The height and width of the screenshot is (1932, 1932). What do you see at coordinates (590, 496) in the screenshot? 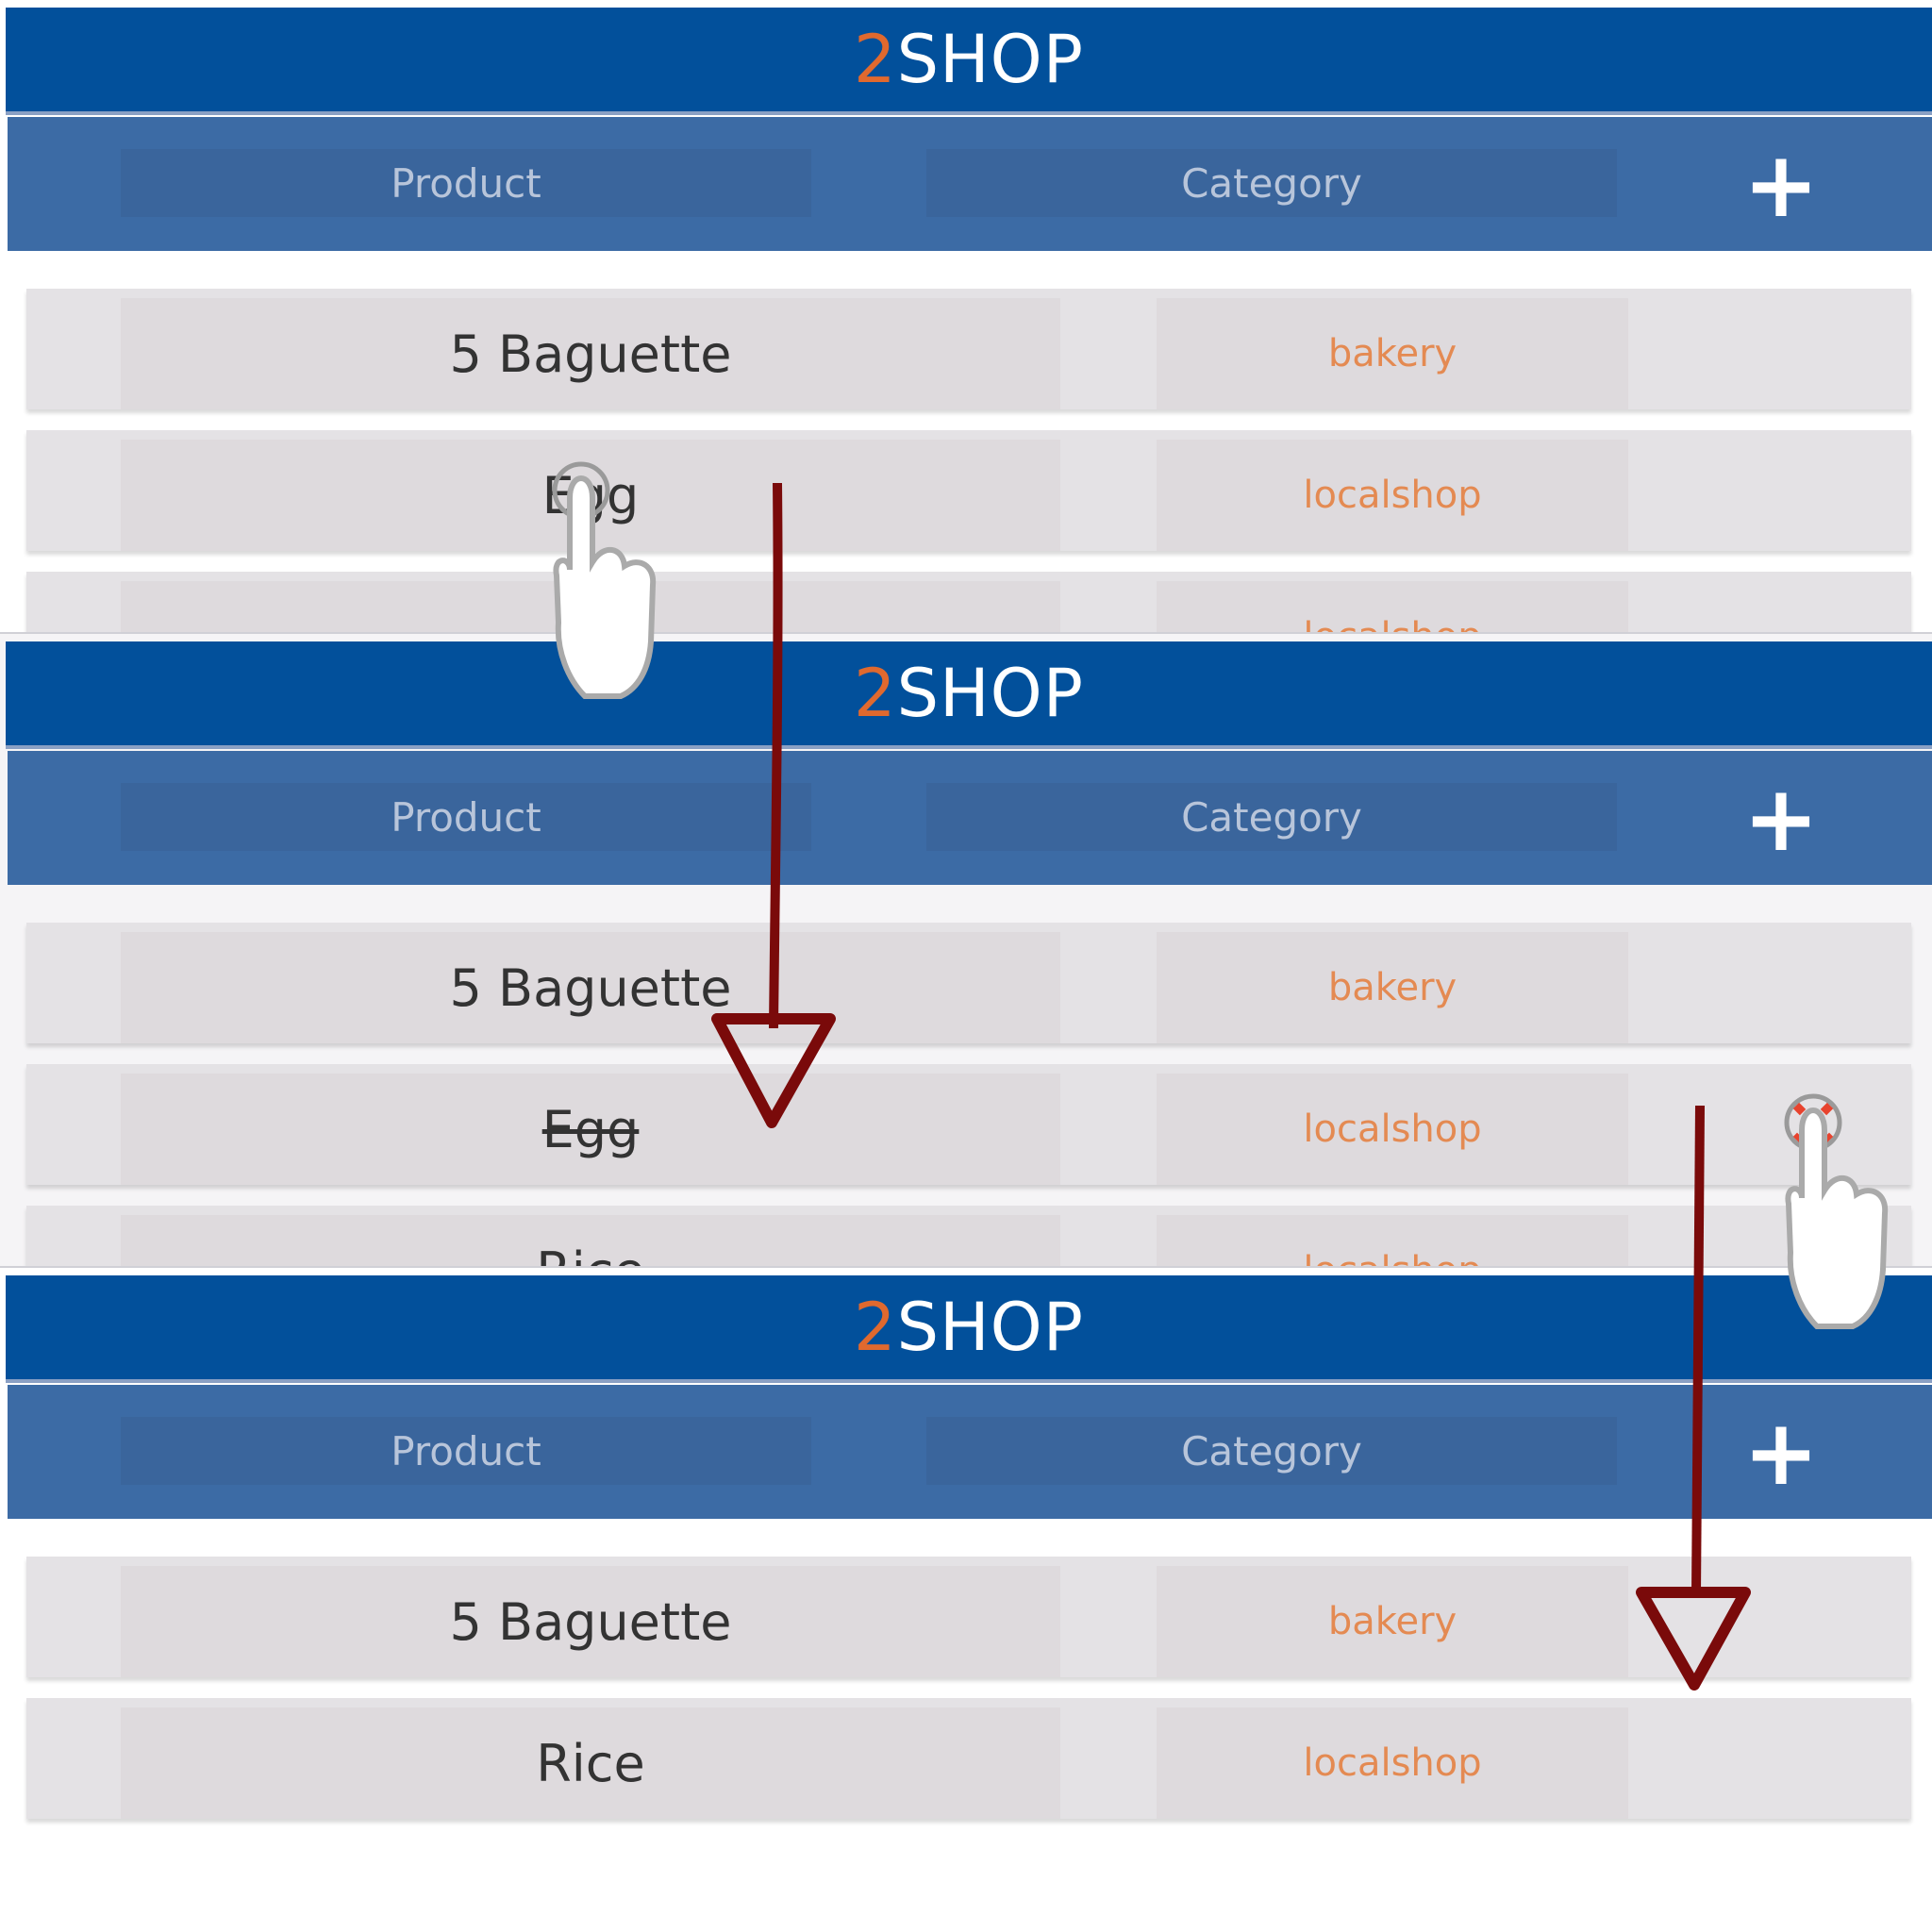
I see `item-product: Egg` at bounding box center [590, 496].